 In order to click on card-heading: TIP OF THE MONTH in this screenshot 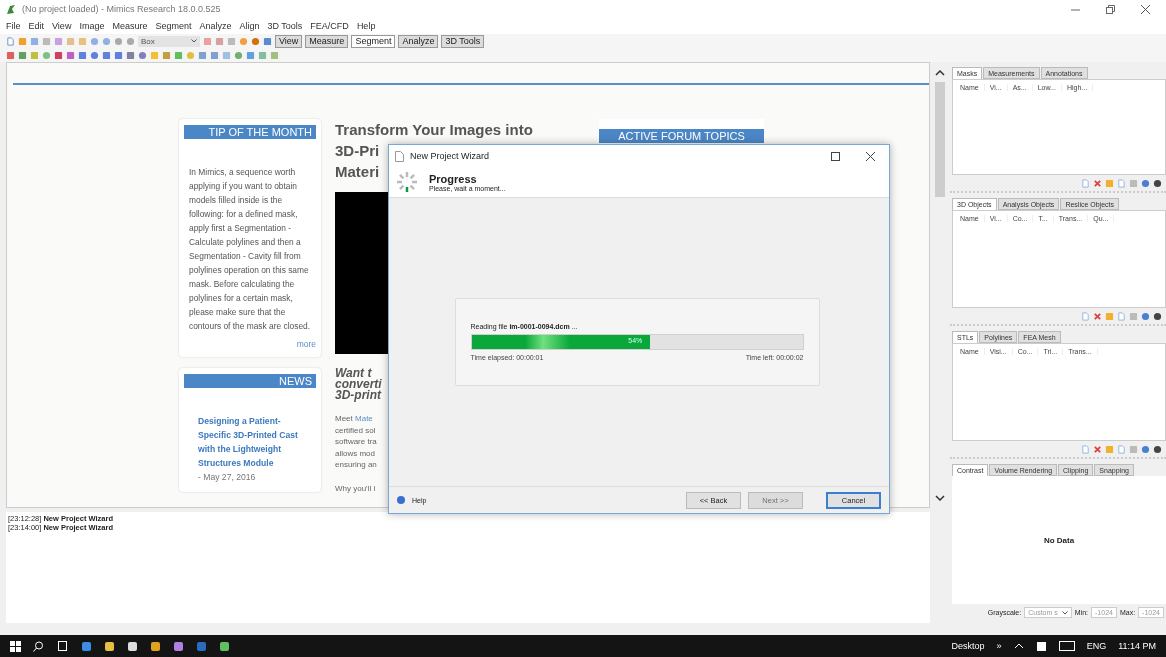, I will do `click(250, 132)`.